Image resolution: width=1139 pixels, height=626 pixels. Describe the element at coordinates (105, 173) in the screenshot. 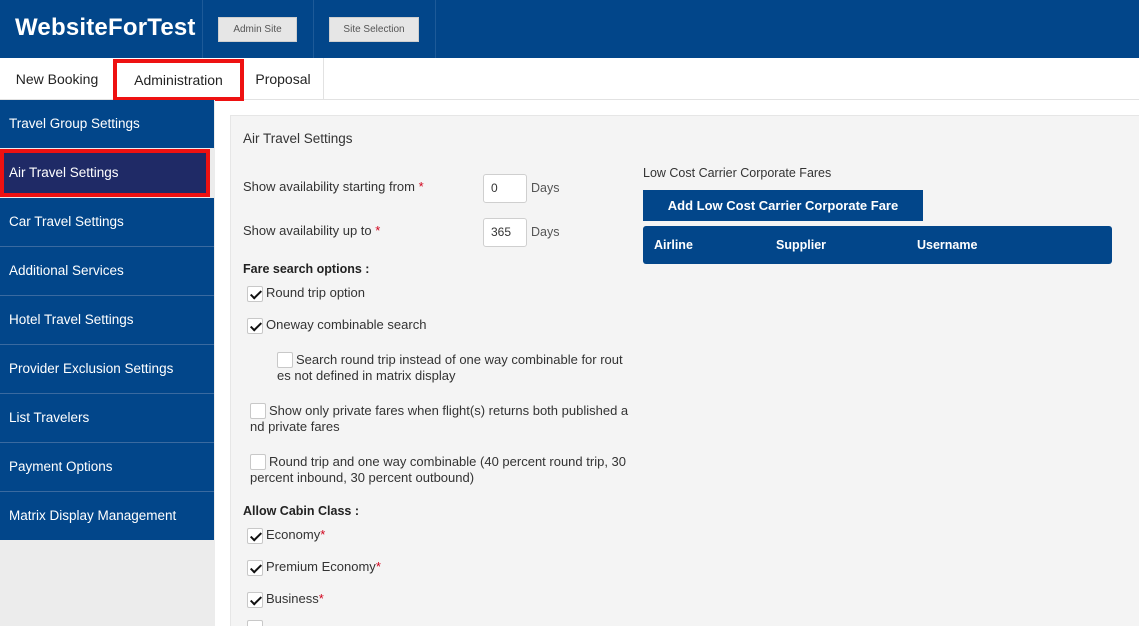

I see `sidebar-item-air-travel-settings: Air Travel Settings` at that location.